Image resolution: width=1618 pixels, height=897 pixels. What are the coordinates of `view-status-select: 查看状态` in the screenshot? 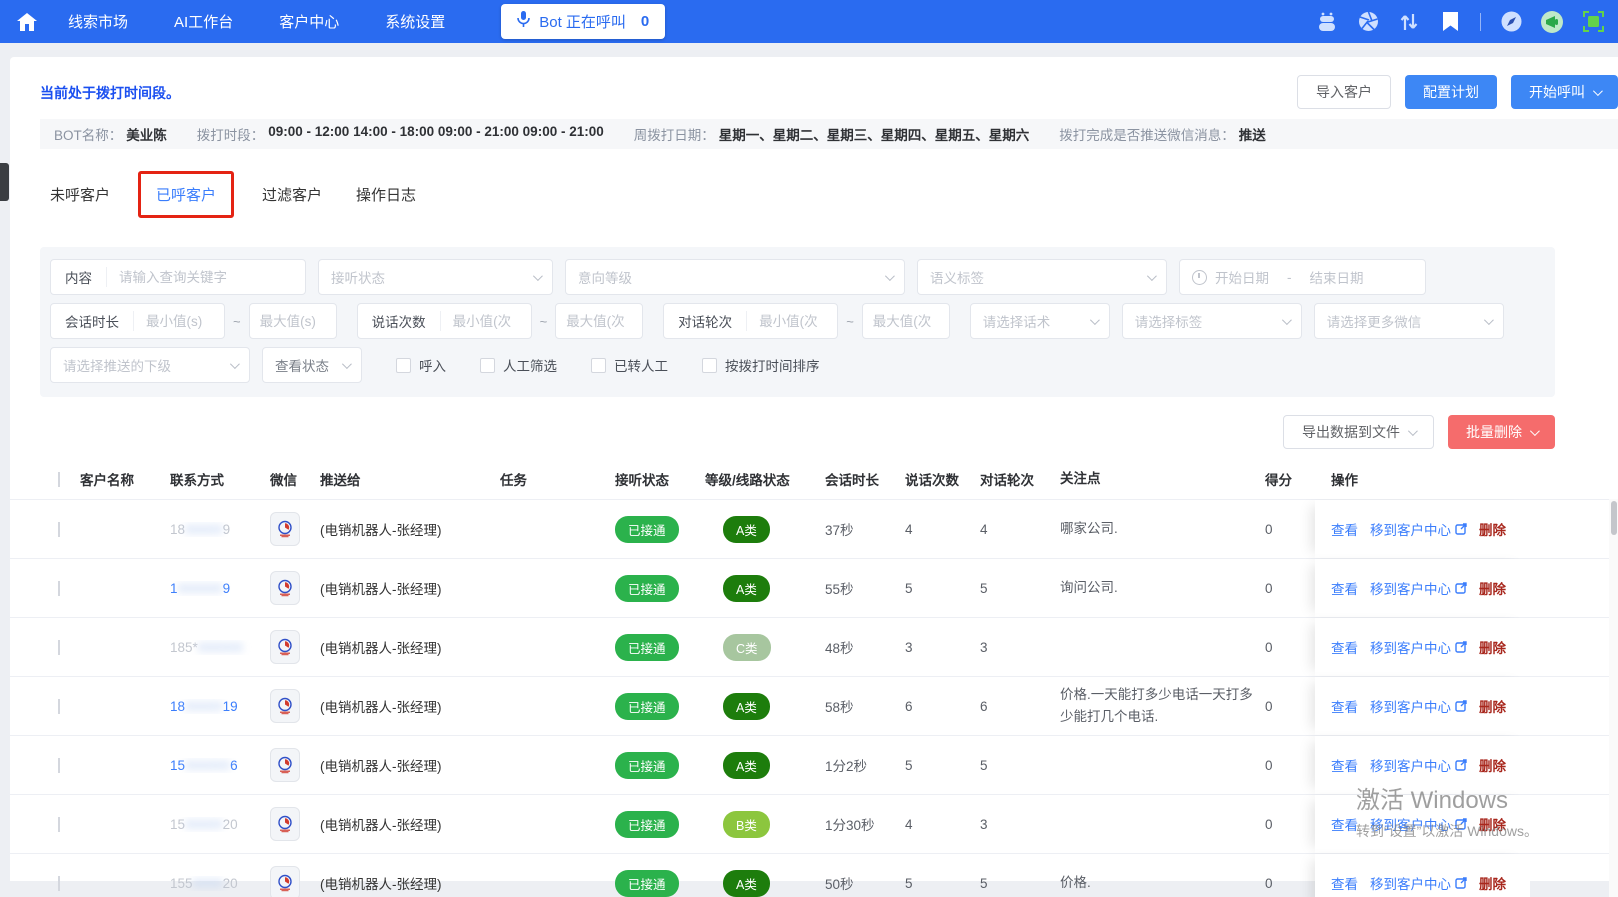 It's located at (312, 365).